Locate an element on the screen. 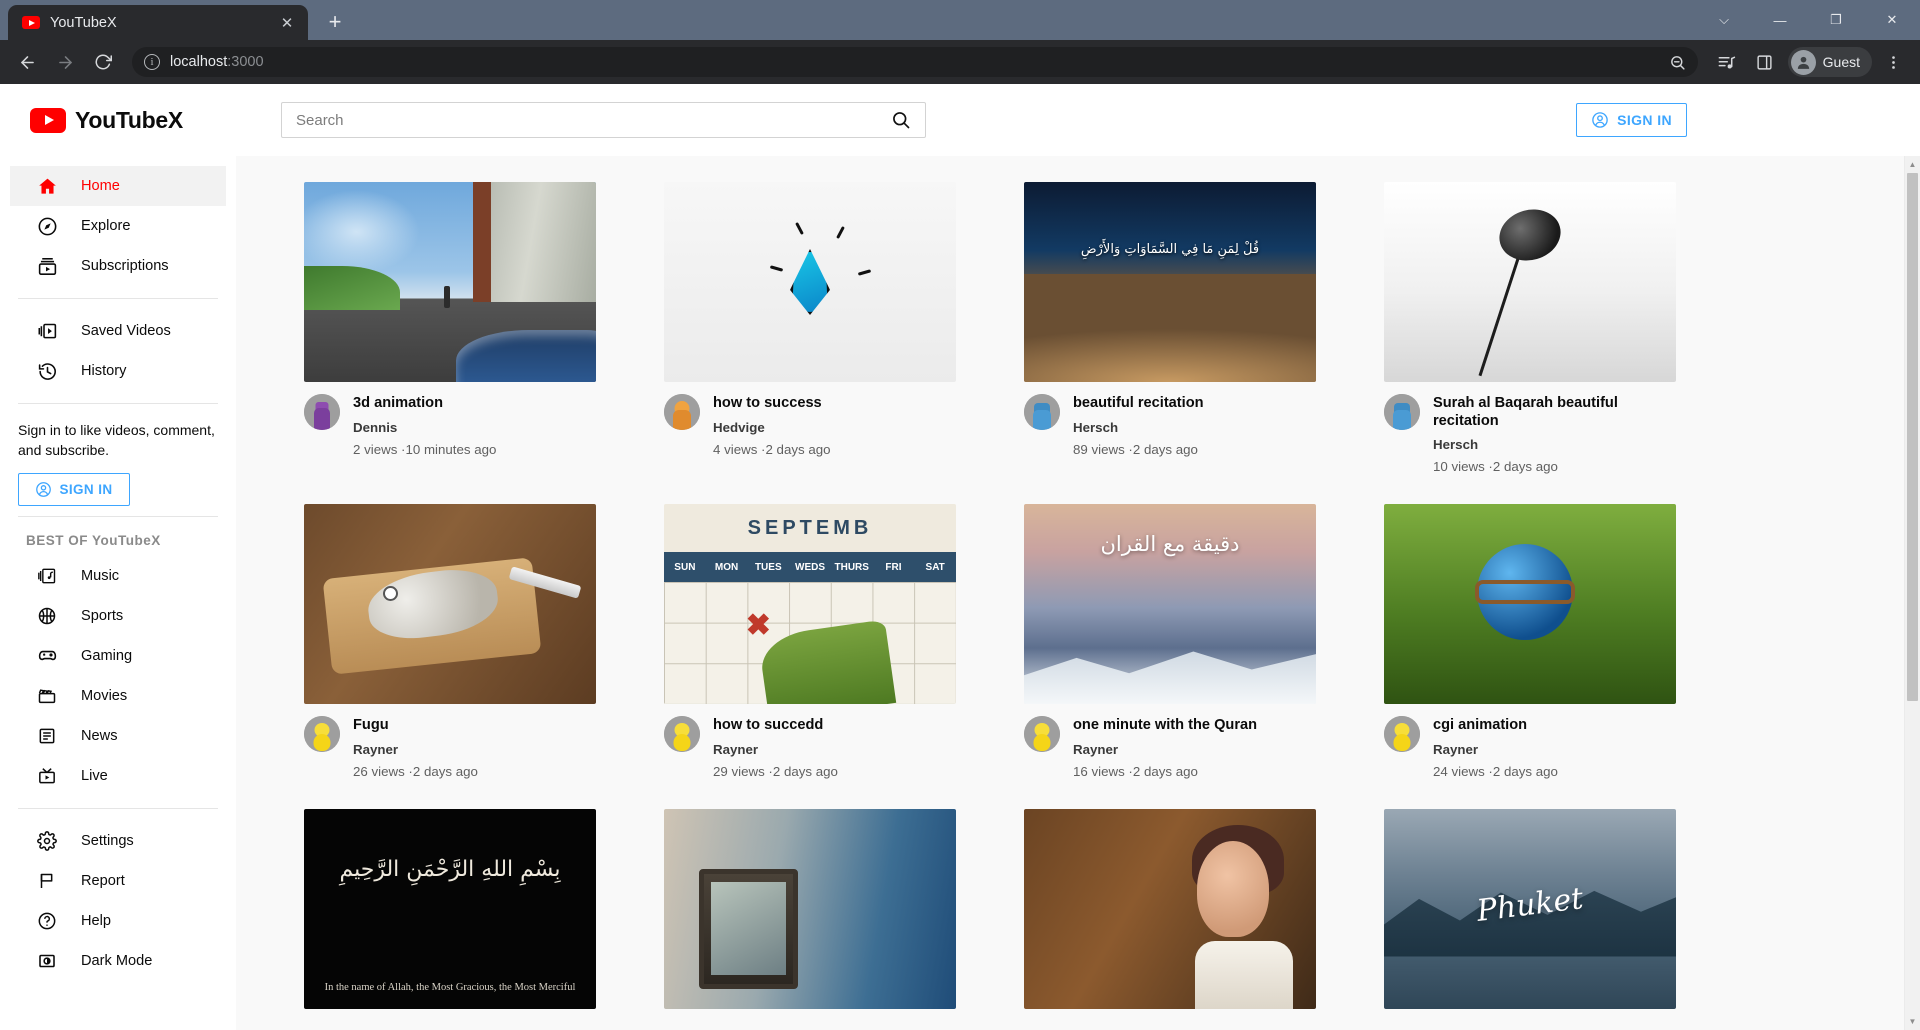  thumbnail-overlay-text: SEPTEMB is located at coordinates (810, 528).